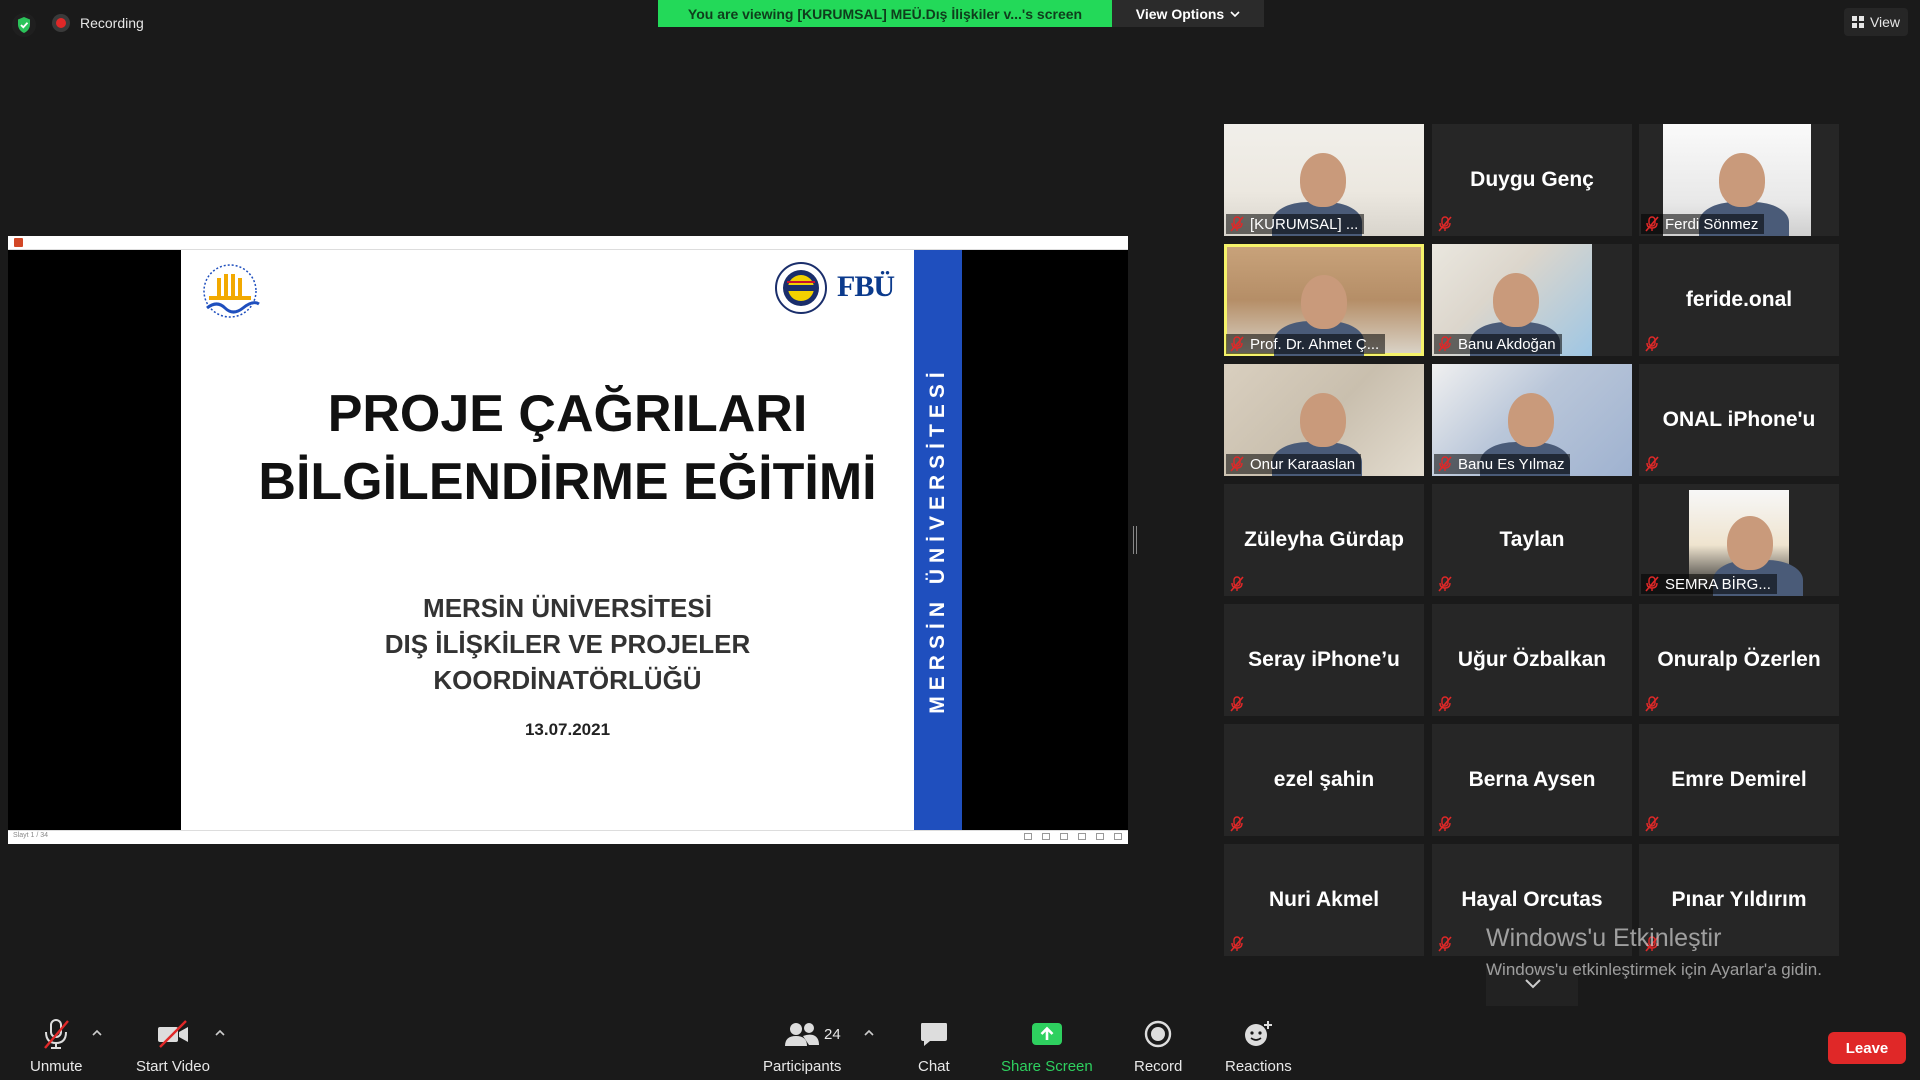  Describe the element at coordinates (173, 1034) in the screenshot. I see `camera-off-icon` at that location.